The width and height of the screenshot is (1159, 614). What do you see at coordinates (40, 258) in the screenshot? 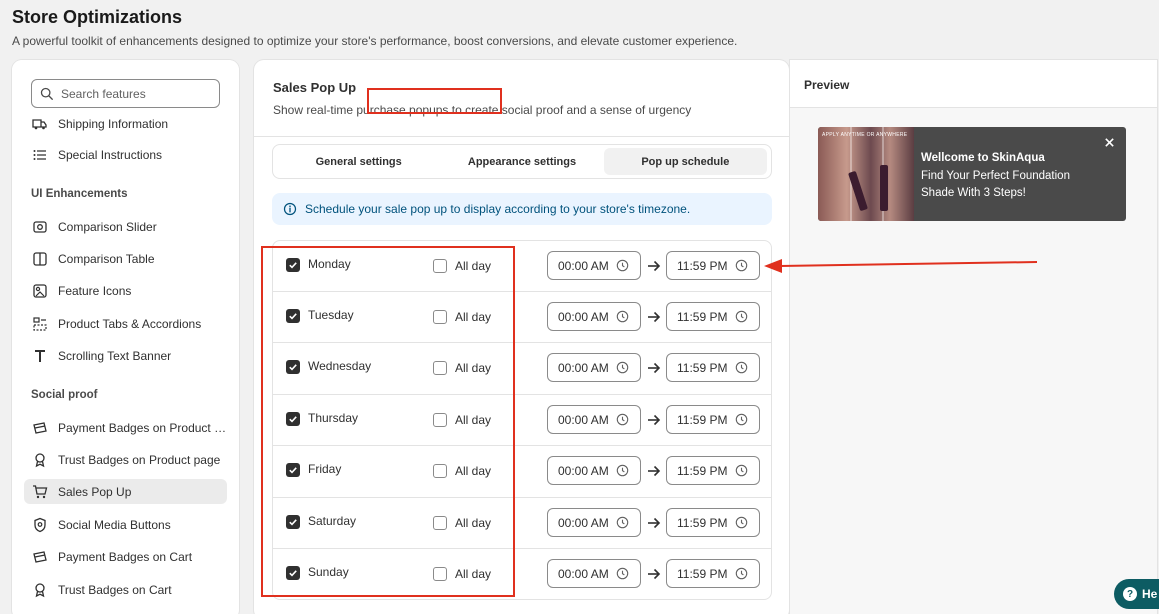
I see `table-icon` at bounding box center [40, 258].